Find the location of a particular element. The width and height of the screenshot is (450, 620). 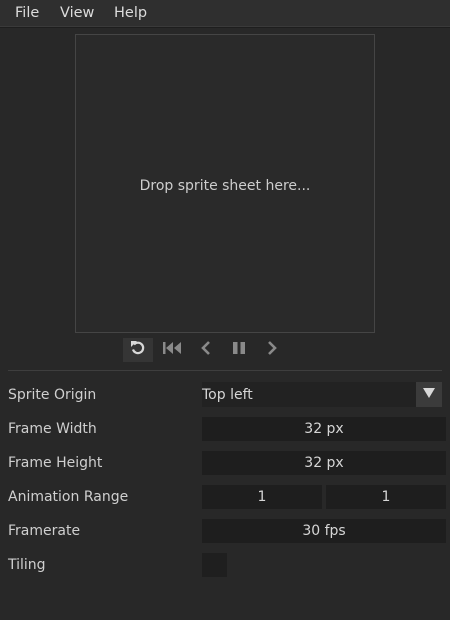

animation-range-end-field: 1 is located at coordinates (386, 497).